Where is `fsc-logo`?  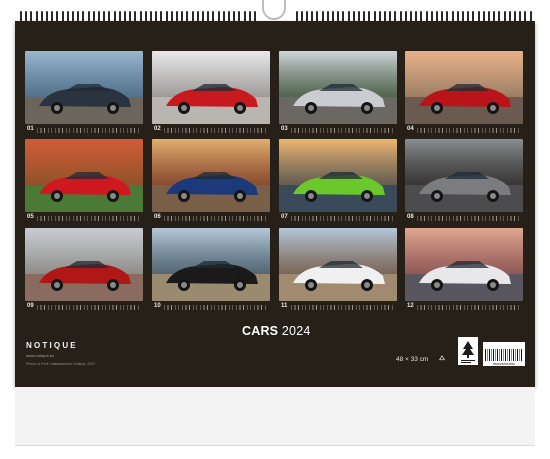 fsc-logo is located at coordinates (468, 351).